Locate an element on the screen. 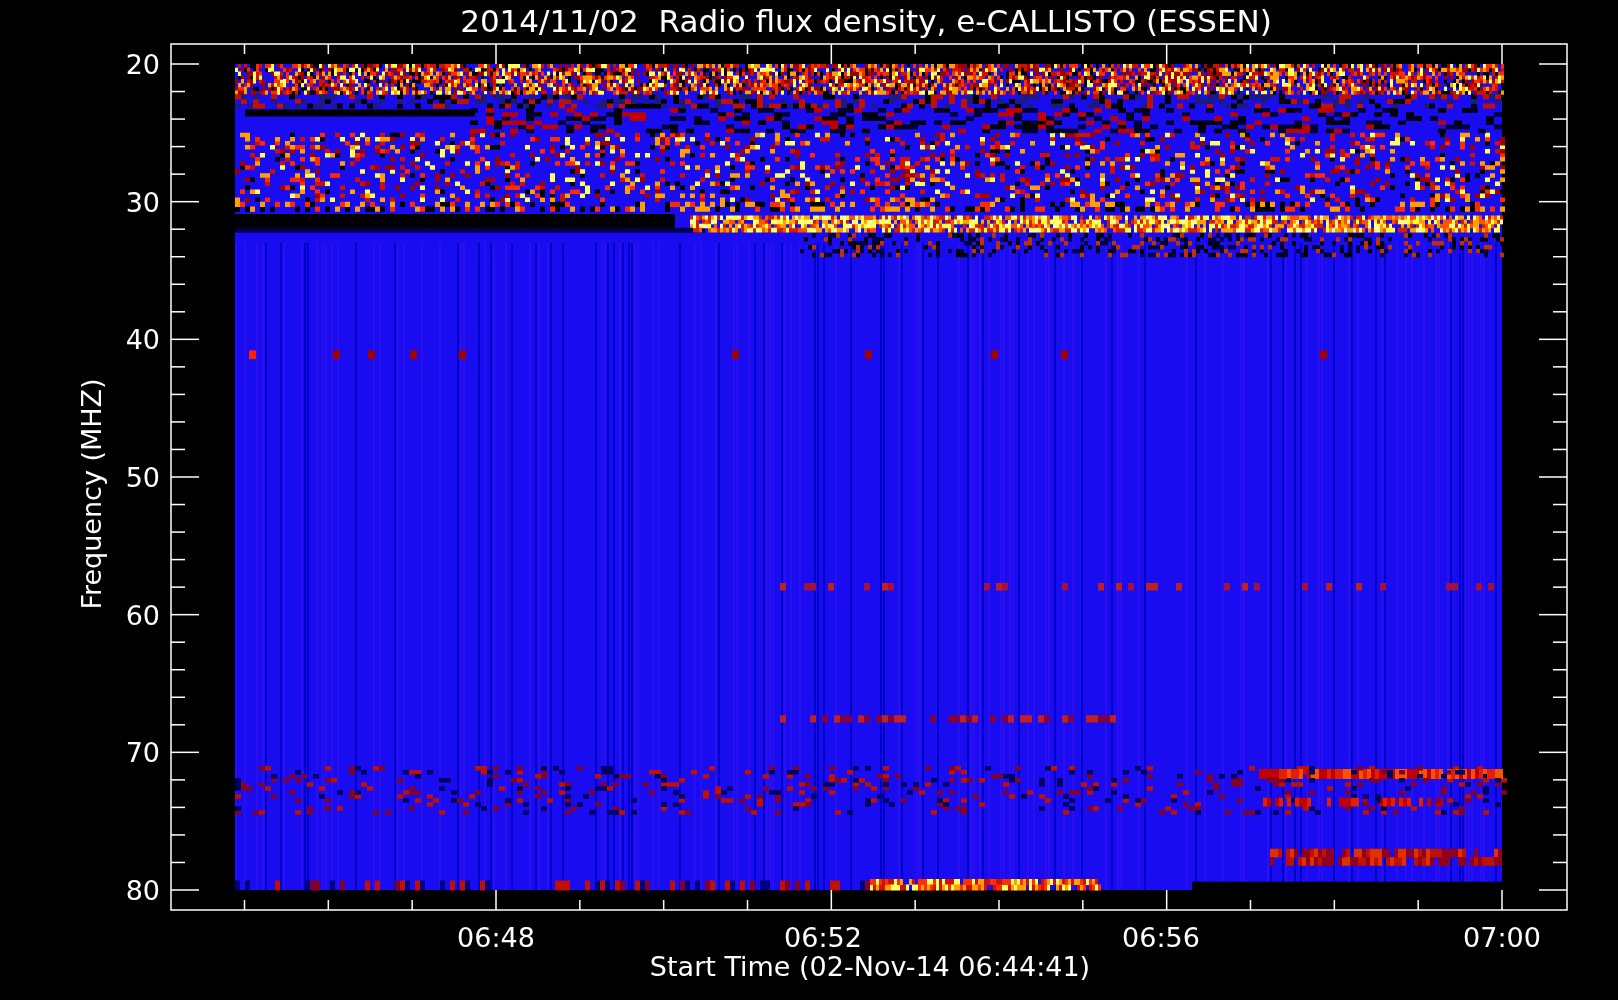 The height and width of the screenshot is (1000, 1618). y-tick-label: 40 is located at coordinates (142, 340).